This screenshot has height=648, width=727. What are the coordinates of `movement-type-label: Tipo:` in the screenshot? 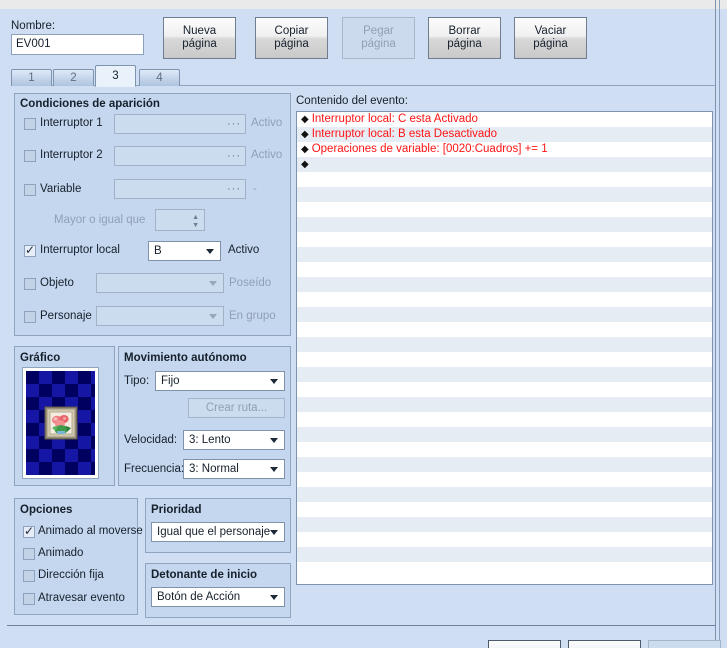 It's located at (137, 381).